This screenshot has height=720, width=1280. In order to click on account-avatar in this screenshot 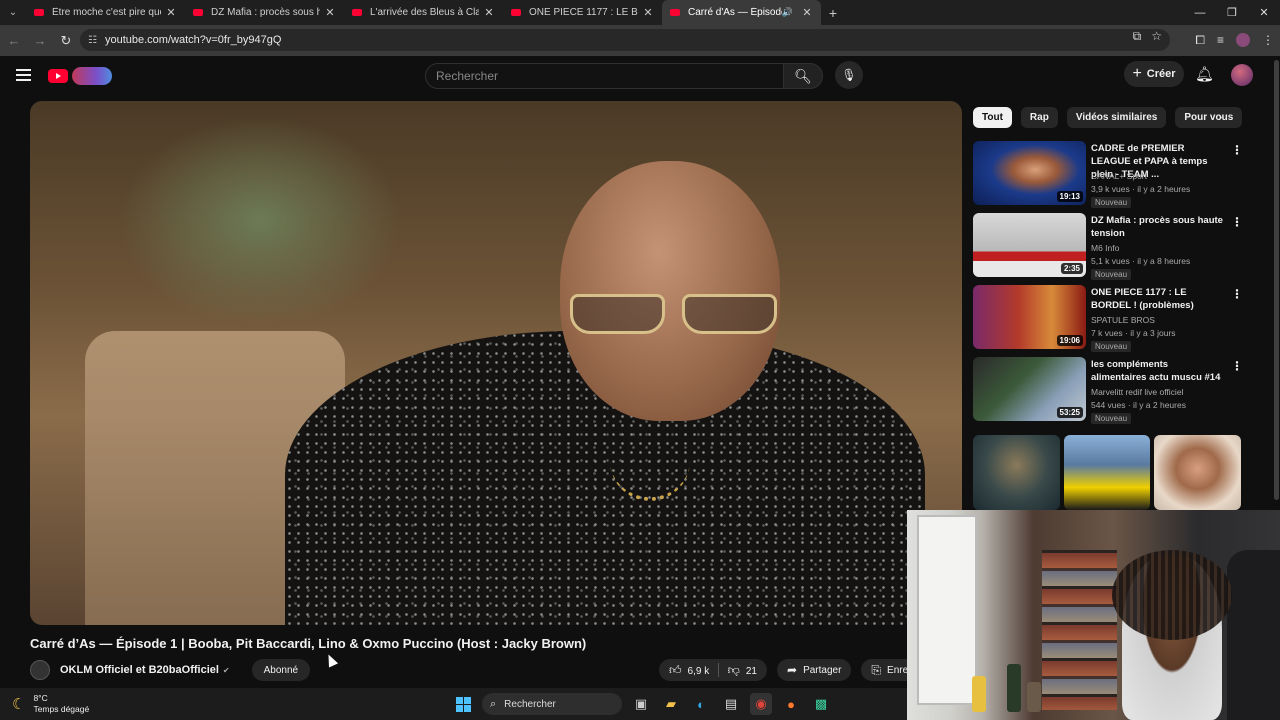, I will do `click(1242, 75)`.